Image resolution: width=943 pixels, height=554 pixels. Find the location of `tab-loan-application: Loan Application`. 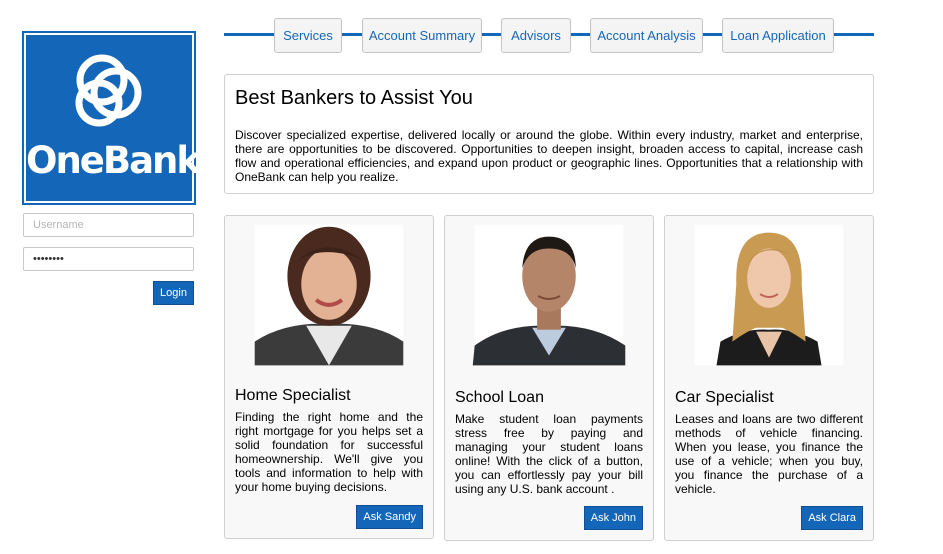

tab-loan-application: Loan Application is located at coordinates (778, 35).